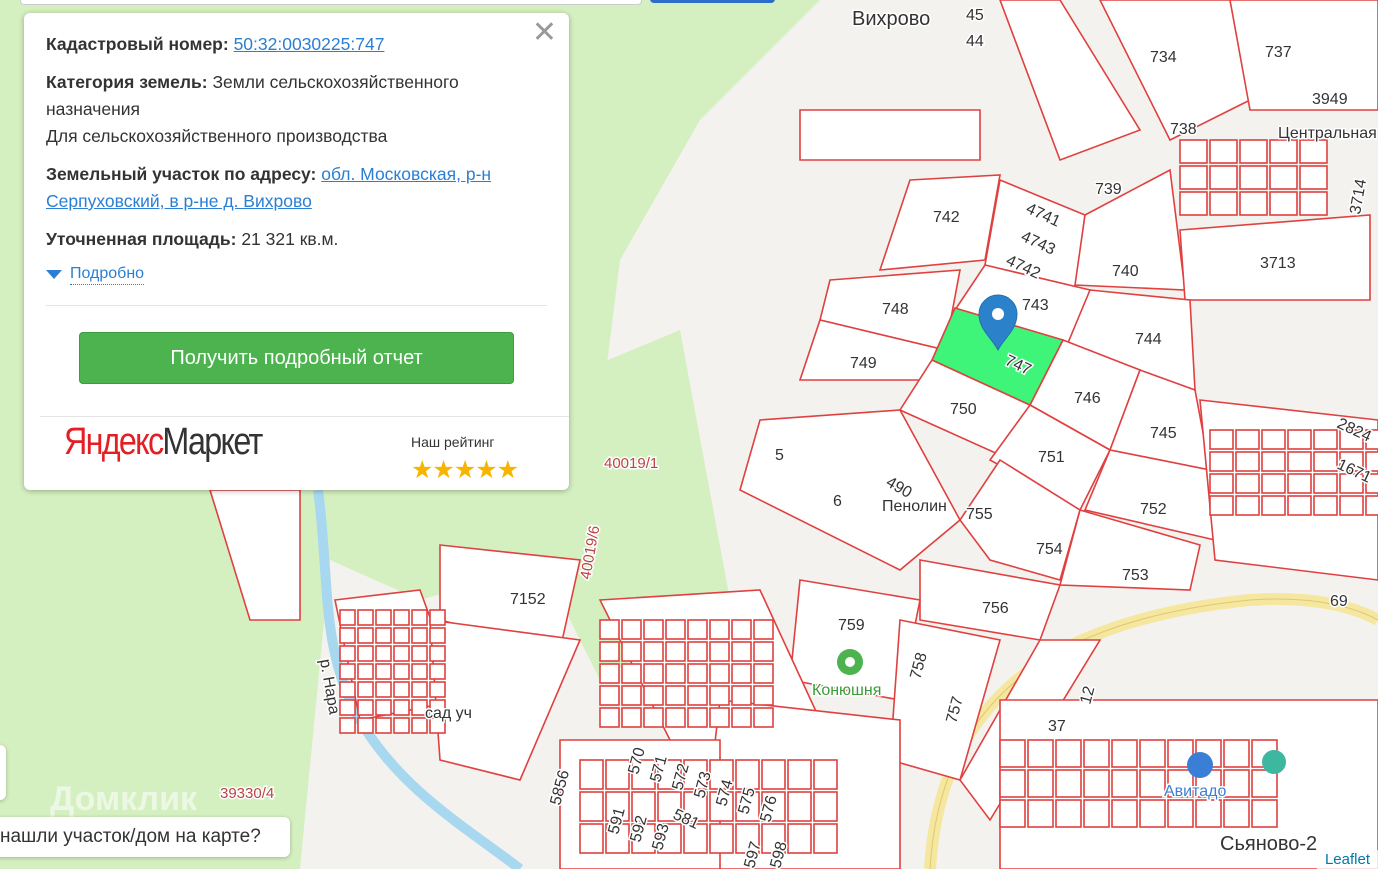  Describe the element at coordinates (1347, 859) in the screenshot. I see `leaflet-attribution: Leaflet` at that location.